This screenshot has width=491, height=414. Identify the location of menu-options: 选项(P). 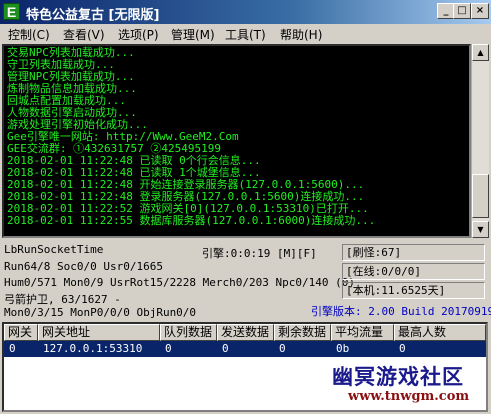
(138, 34).